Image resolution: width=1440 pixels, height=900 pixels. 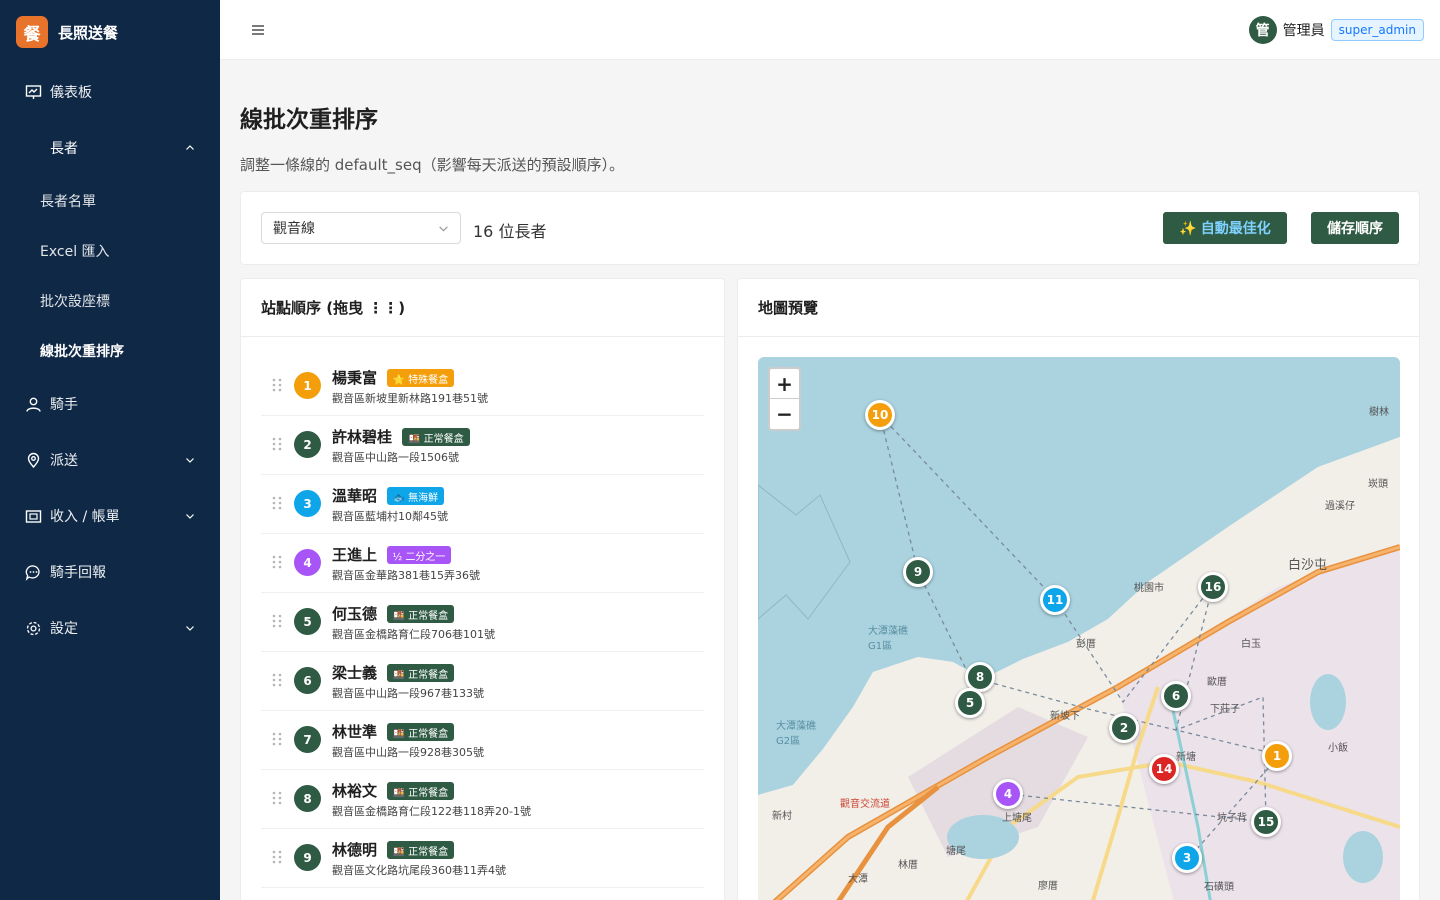 What do you see at coordinates (482, 799) in the screenshot?
I see `stop-row: 8 林裕文 🍱 正常餐盒 觀音區金橋路育仁段122巷118弄20-1號` at bounding box center [482, 799].